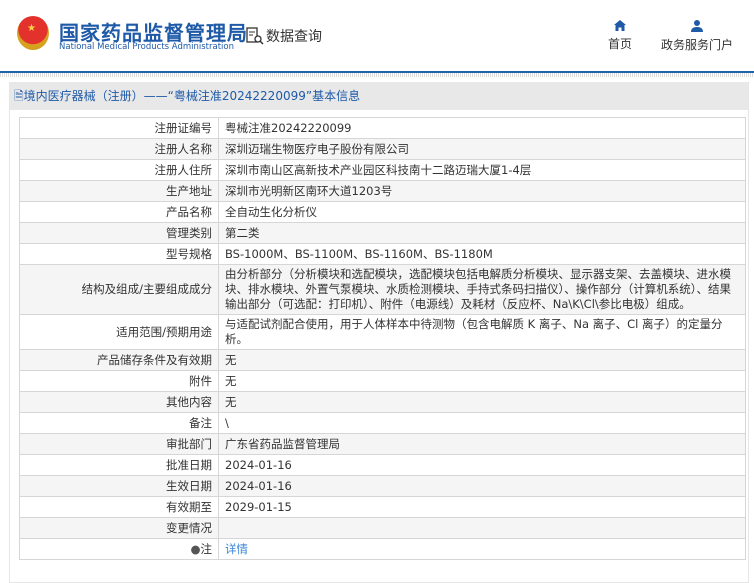  Describe the element at coordinates (482, 233) in the screenshot. I see `field-value: 第二类` at that location.